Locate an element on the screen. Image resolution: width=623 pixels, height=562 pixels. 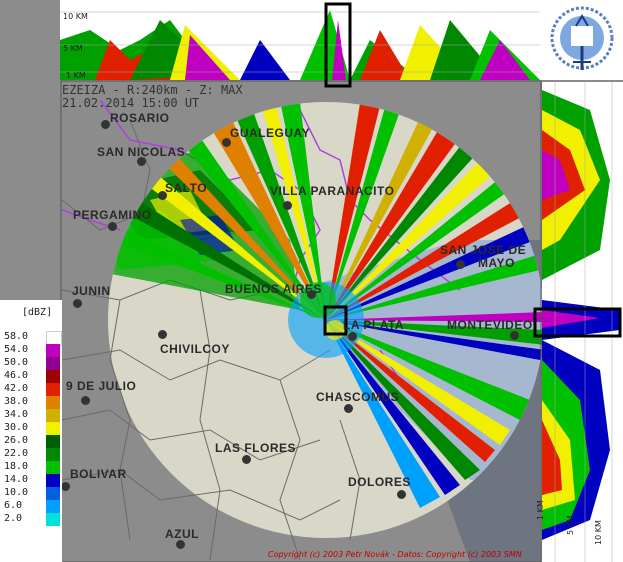
legend-row: 10.0 is located at coordinates (31, 493).